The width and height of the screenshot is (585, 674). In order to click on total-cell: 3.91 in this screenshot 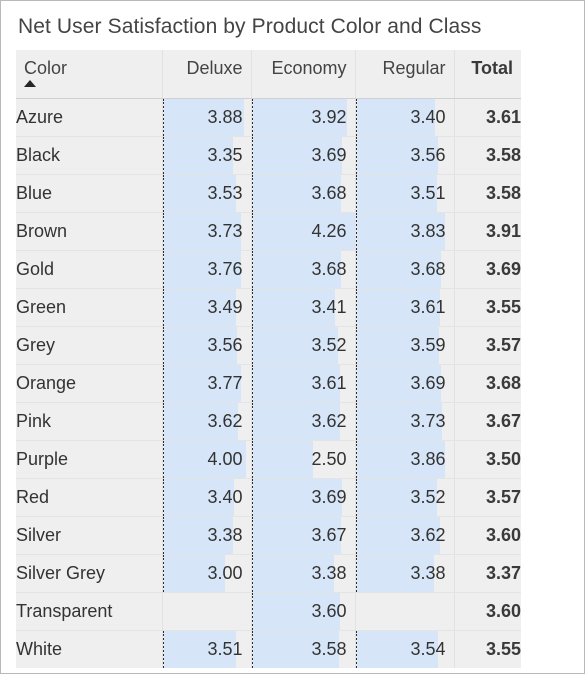, I will do `click(487, 231)`.